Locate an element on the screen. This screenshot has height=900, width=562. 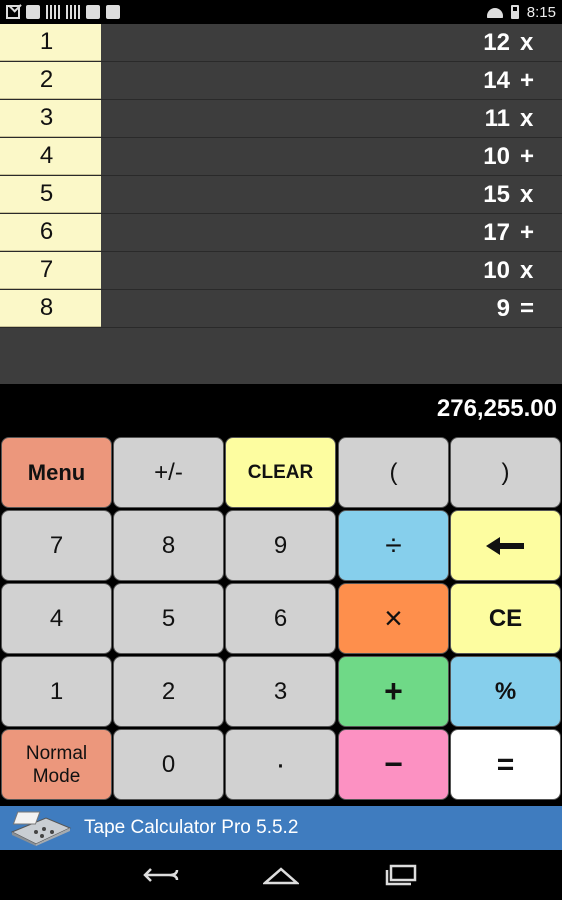
clear-label: CLEAR is located at coordinates (280, 472).